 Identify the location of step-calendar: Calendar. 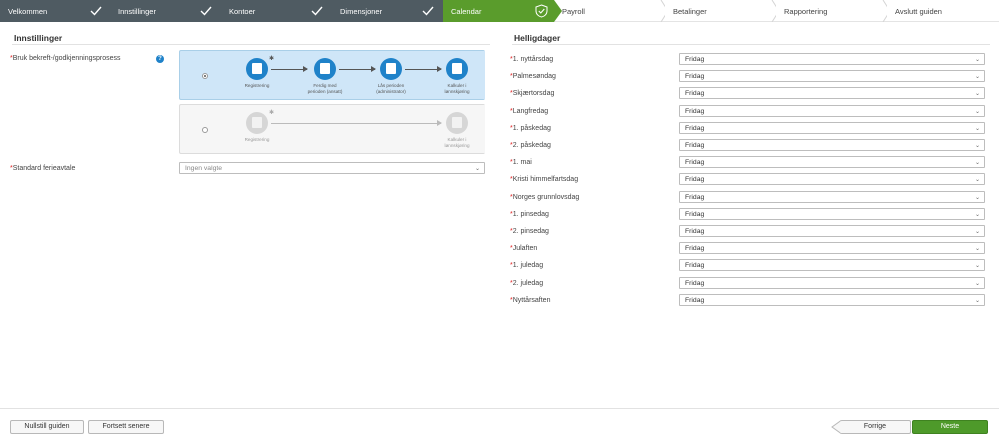
(498, 11).